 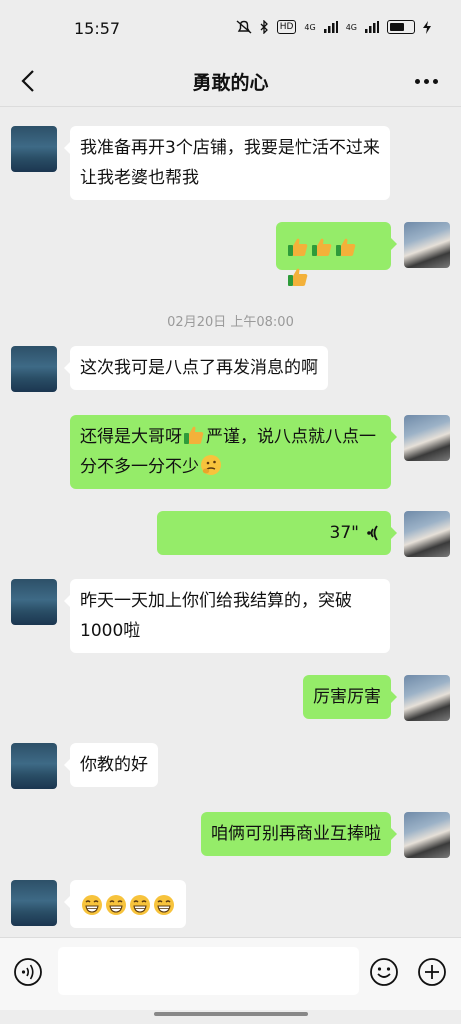 I want to click on message-bubble-received: 这次我可是八点了再发消息的啊, so click(x=196, y=368).